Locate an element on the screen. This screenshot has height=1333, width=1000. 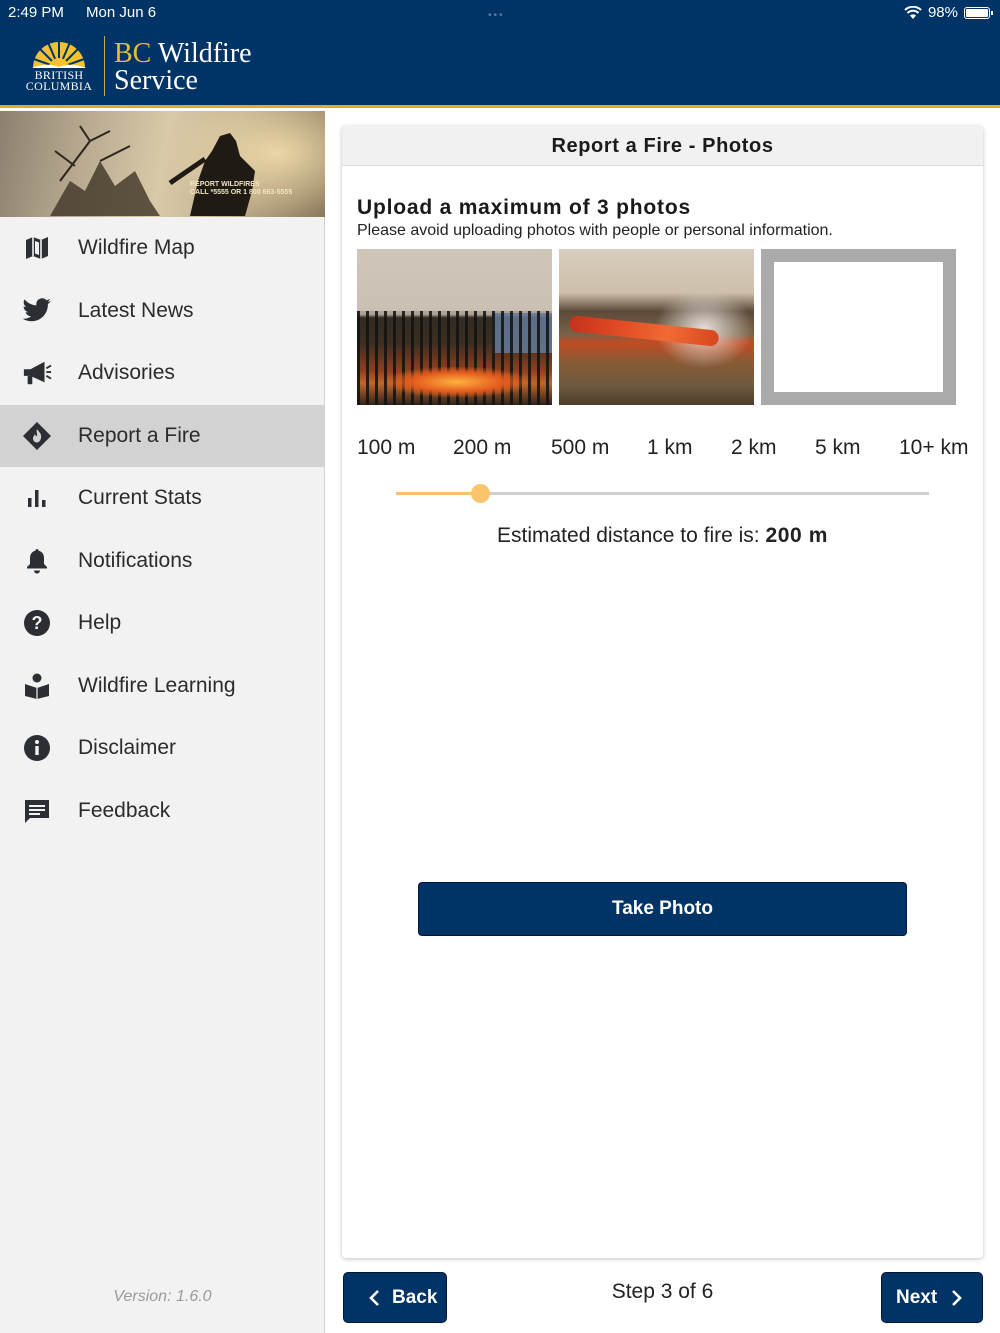
distance-scale: 100 m 200 m 500 m 1 km 2 km 5 km 10+ km is located at coordinates (663, 449).